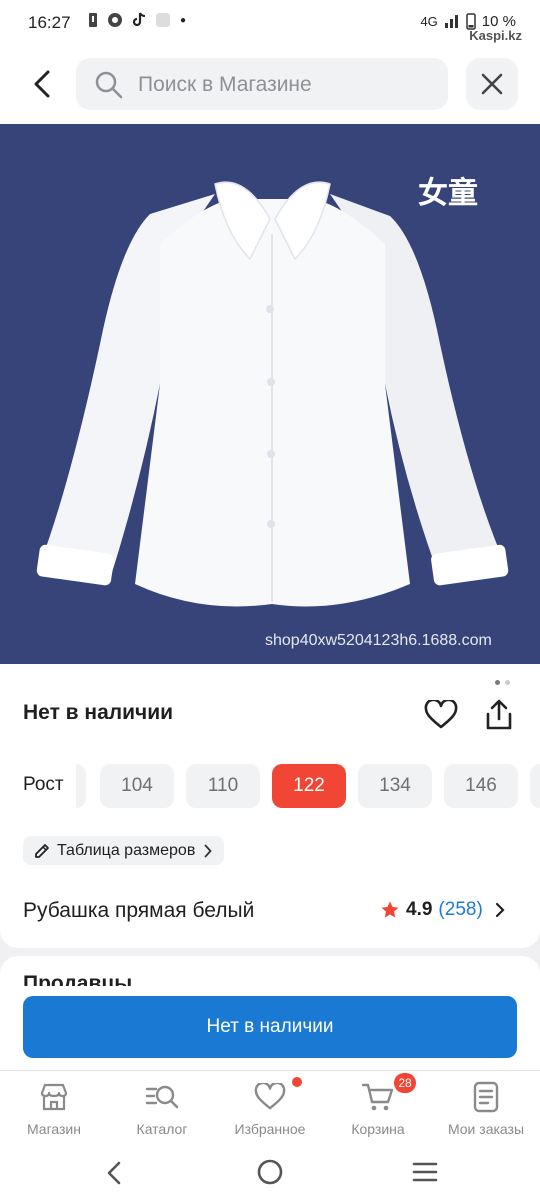  What do you see at coordinates (42, 851) in the screenshot?
I see `ruler-pencil-icon` at bounding box center [42, 851].